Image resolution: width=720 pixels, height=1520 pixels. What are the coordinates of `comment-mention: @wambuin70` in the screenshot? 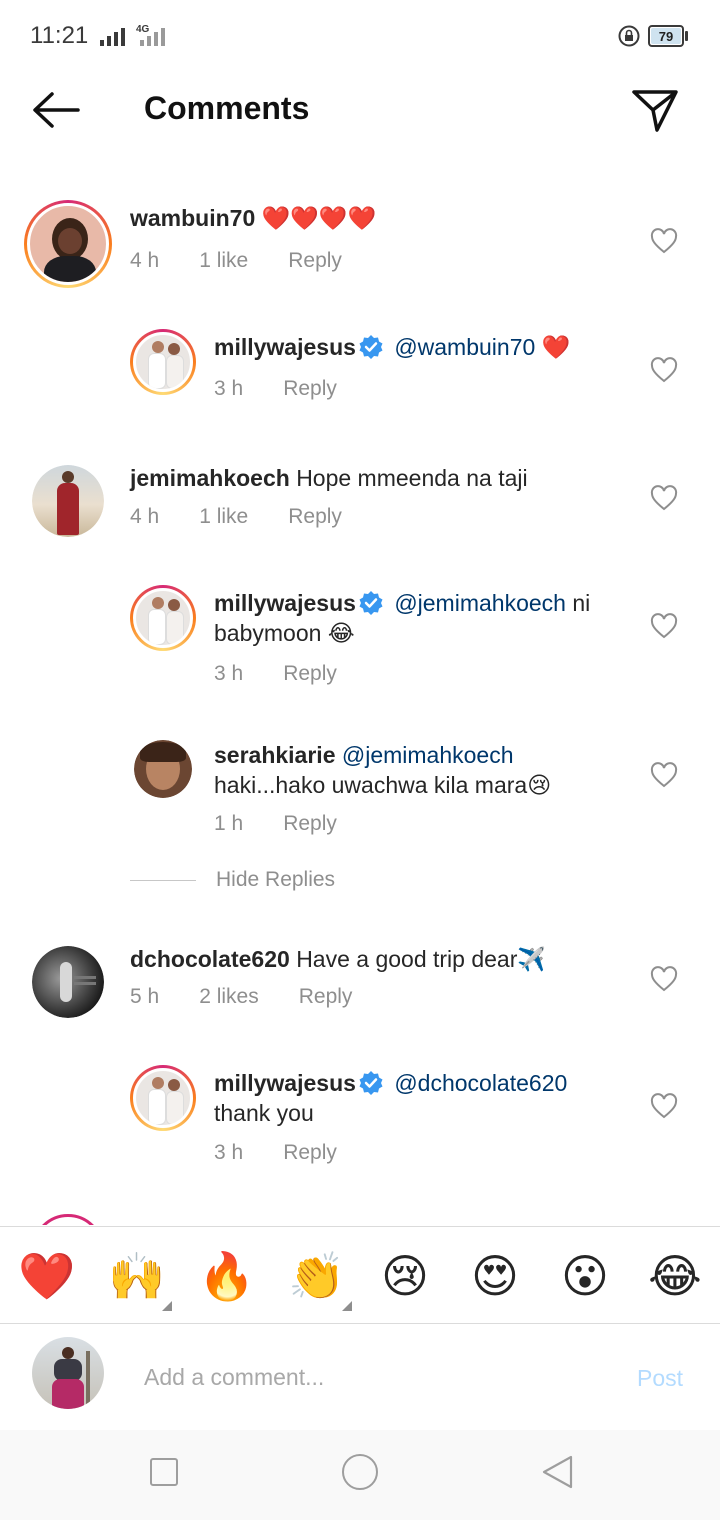 It's located at (464, 347).